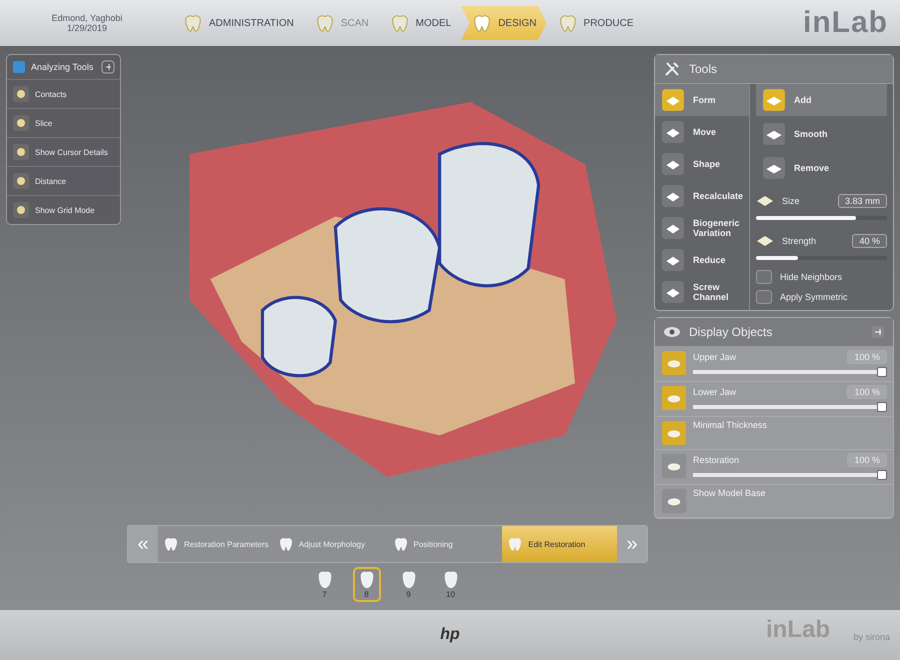 The image size is (900, 660). I want to click on value-field: 3.83 mm, so click(862, 201).